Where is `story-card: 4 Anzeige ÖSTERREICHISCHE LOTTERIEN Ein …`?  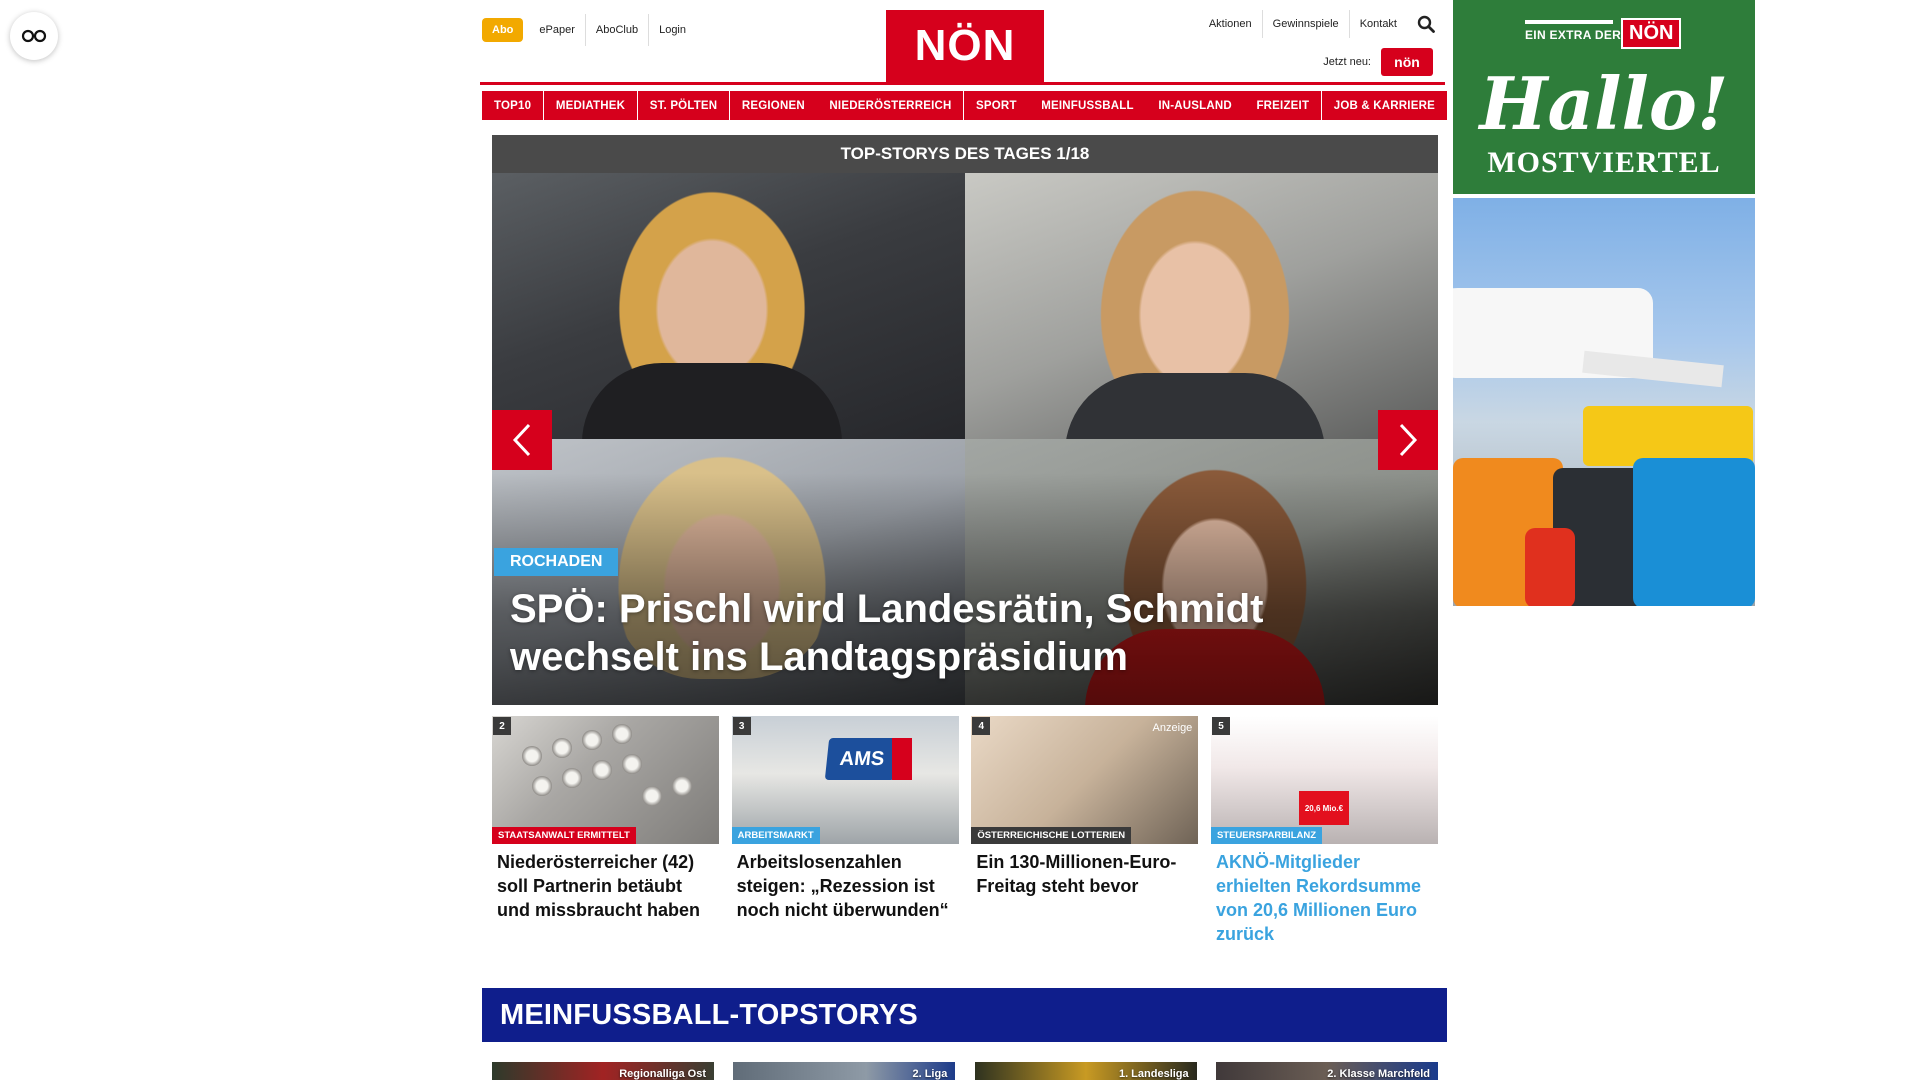 story-card: 4 Anzeige ÖSTERREICHISCHE LOTTERIEN Ein … is located at coordinates (1085, 831).